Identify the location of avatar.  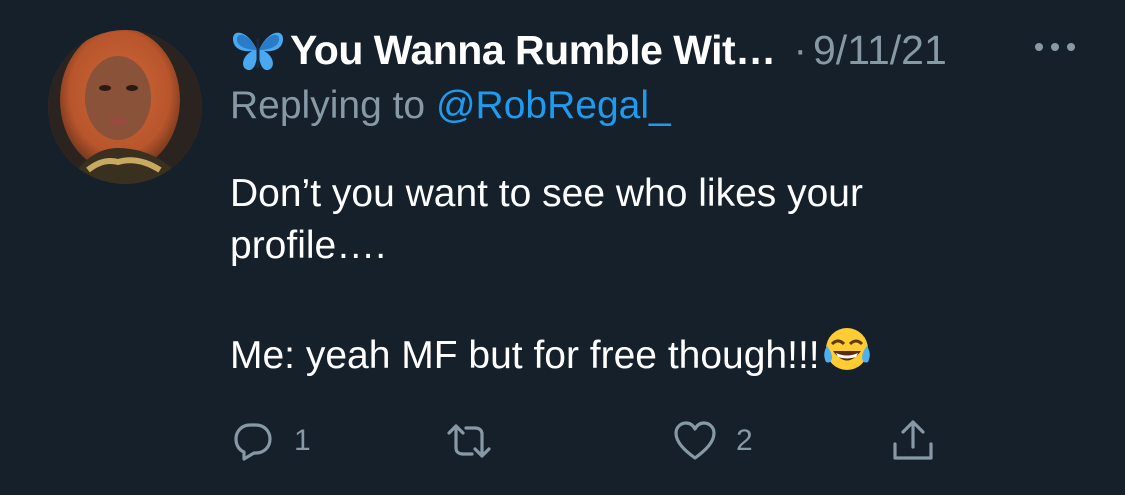
(125, 107).